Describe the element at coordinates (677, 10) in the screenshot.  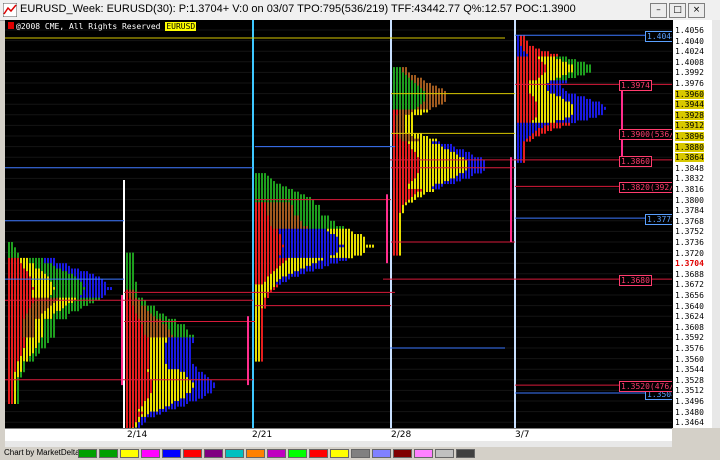
I see `restore-button: □` at that location.